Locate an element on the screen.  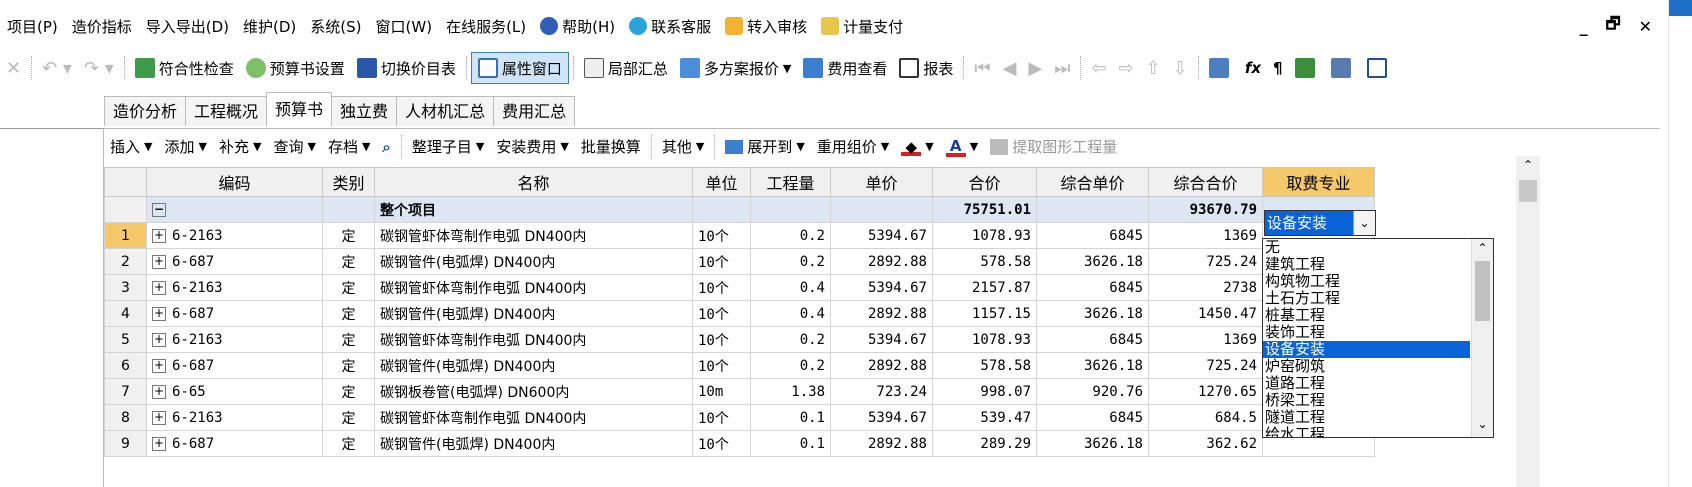
tab-labor-material-summary: 人材机汇总 is located at coordinates (445, 111).